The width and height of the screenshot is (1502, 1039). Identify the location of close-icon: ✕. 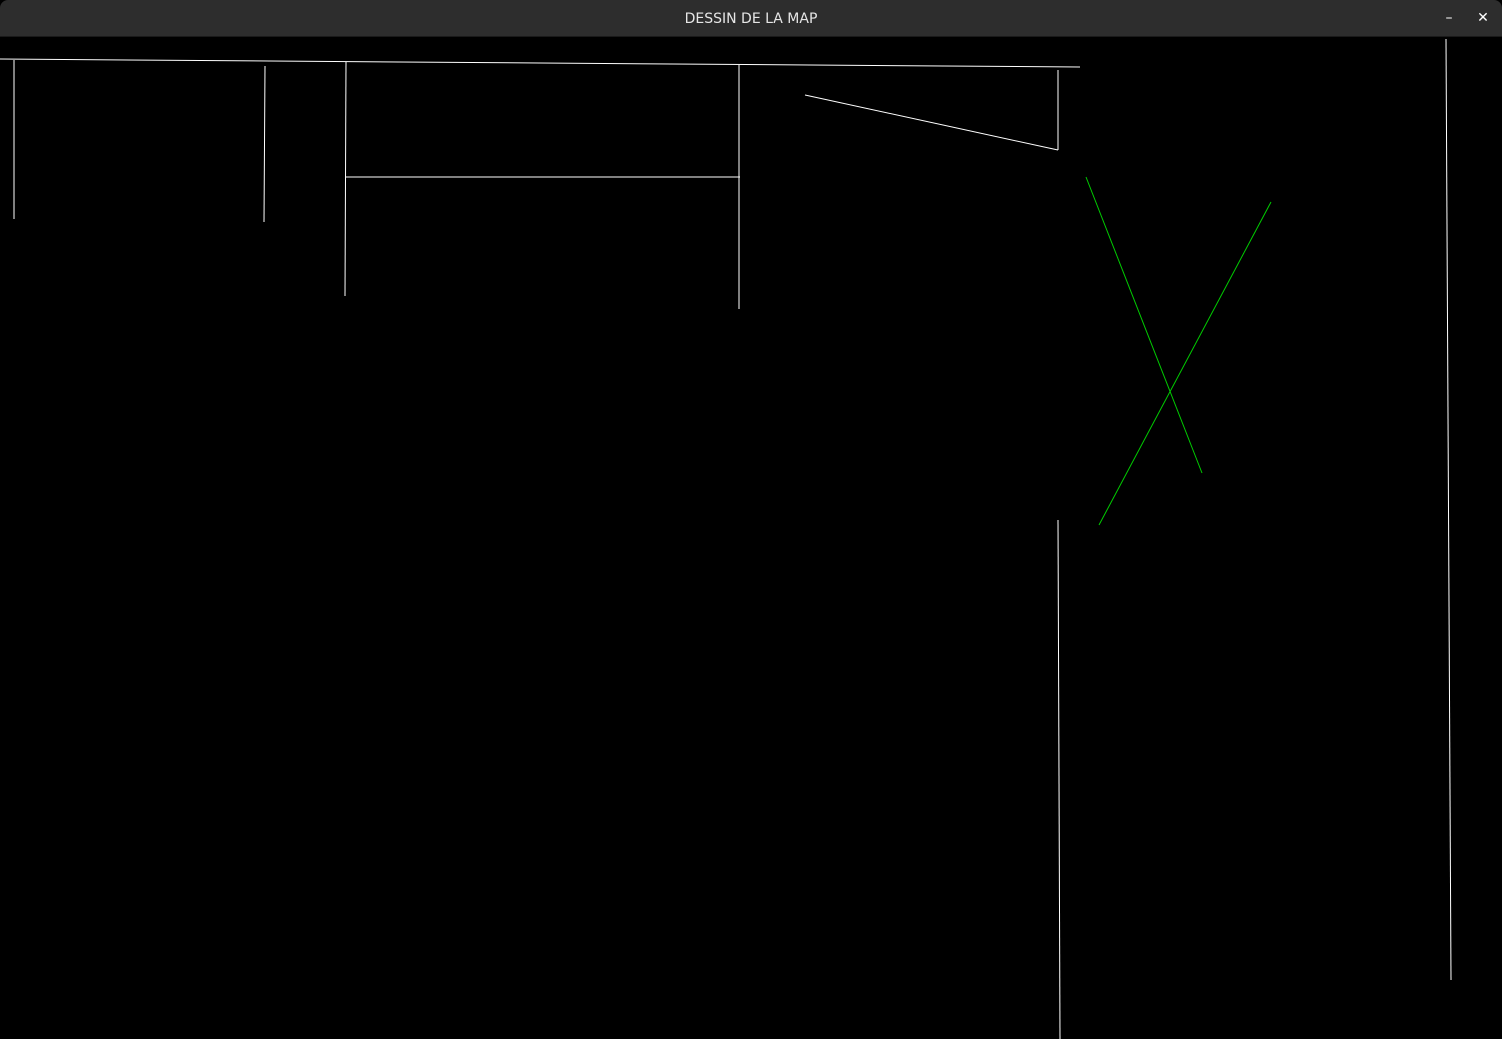
(1483, 18).